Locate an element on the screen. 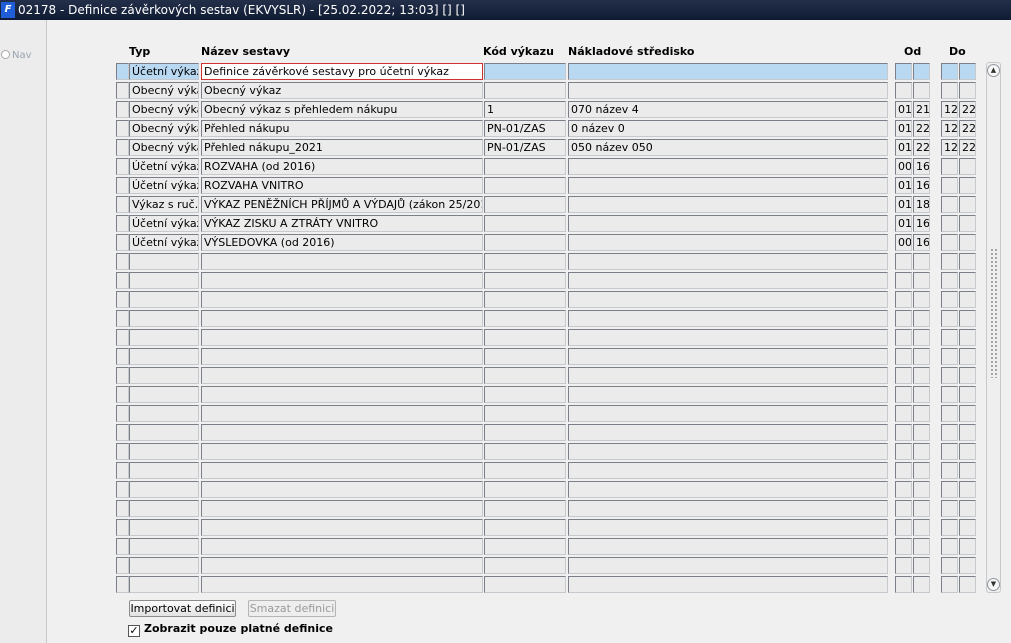 Image resolution: width=1011 pixels, height=643 pixels. scroll-down-icon: ▼ is located at coordinates (993, 584).